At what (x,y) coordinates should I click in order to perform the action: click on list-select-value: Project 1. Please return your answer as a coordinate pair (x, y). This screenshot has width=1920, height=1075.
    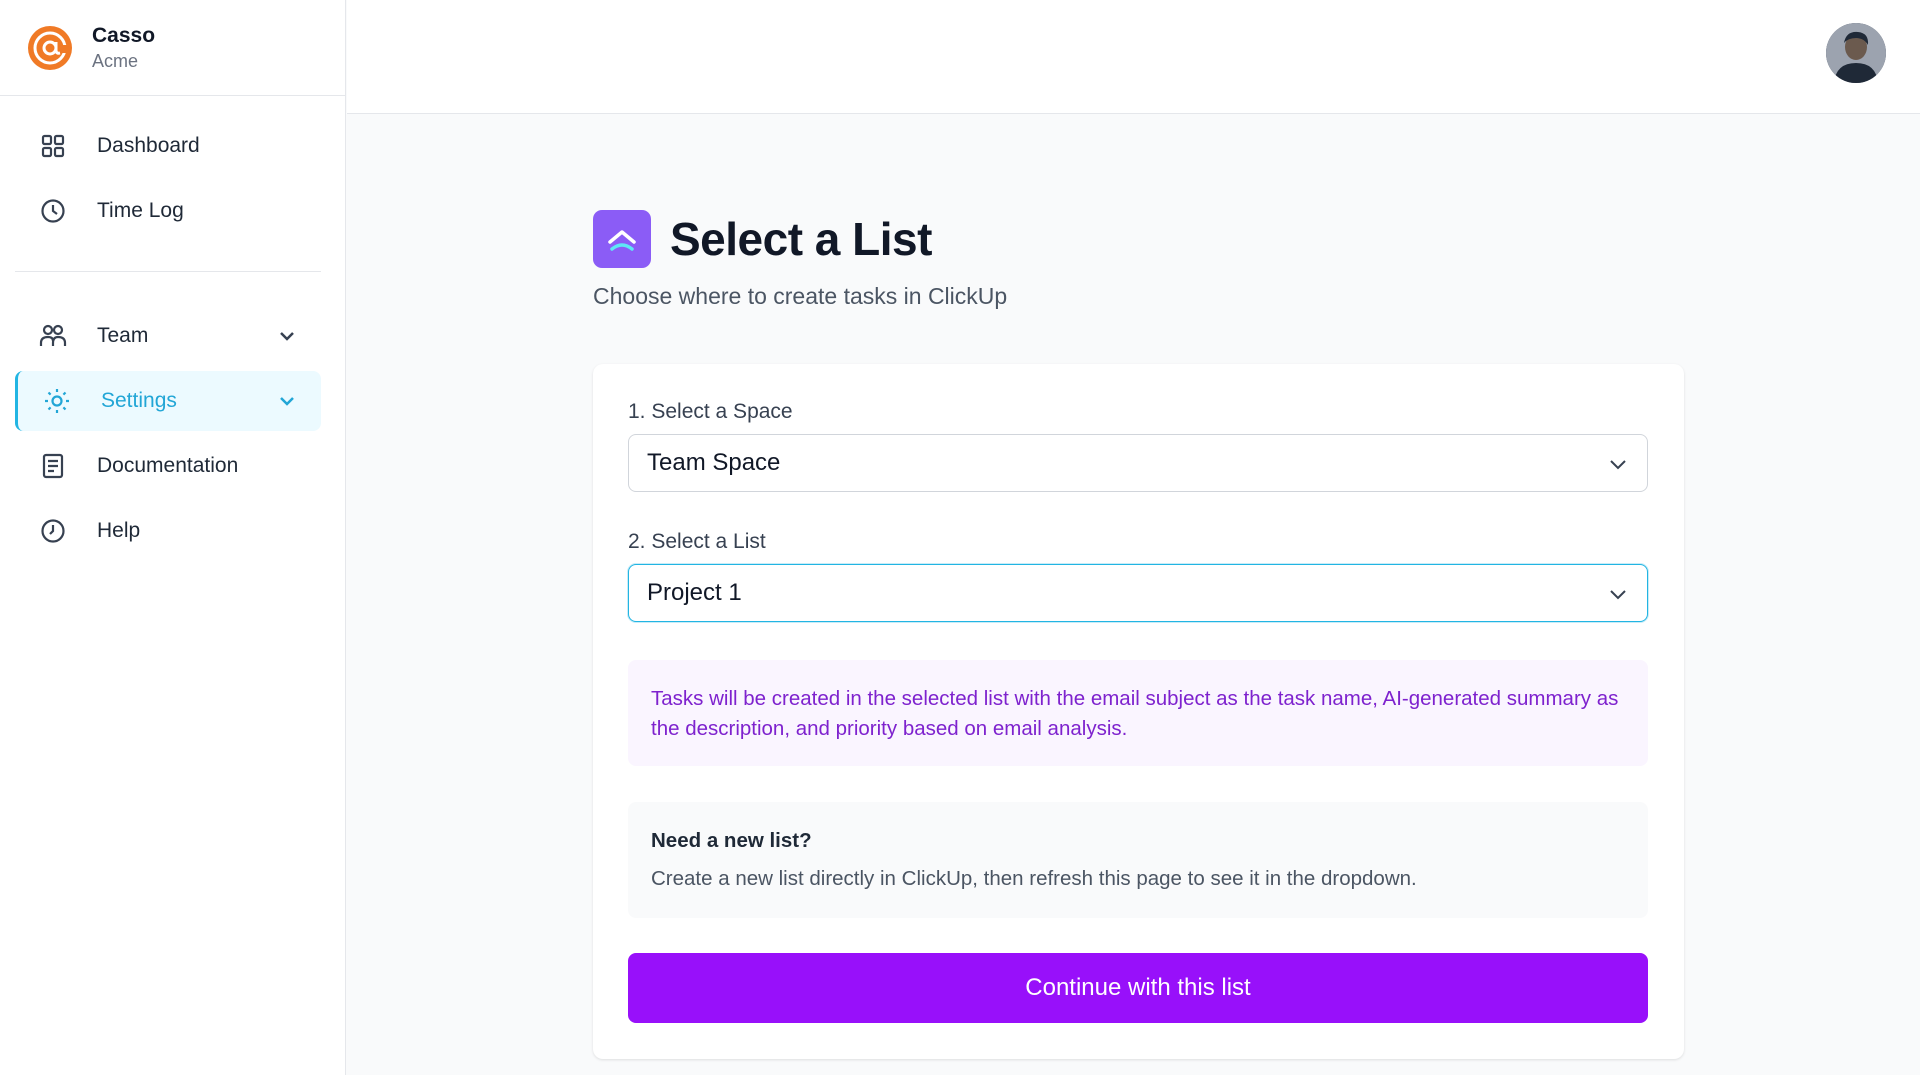
    Looking at the image, I should click on (694, 592).